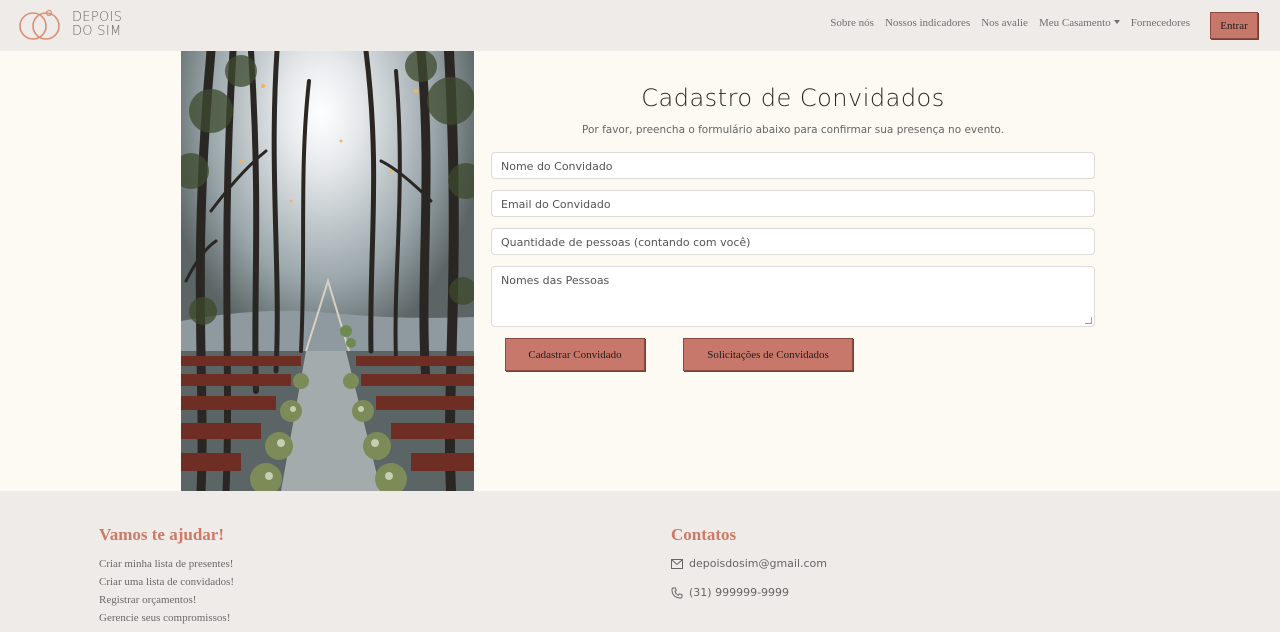 The height and width of the screenshot is (632, 1280). What do you see at coordinates (852, 23) in the screenshot?
I see `nav-sobre-nos: Sobre nós` at bounding box center [852, 23].